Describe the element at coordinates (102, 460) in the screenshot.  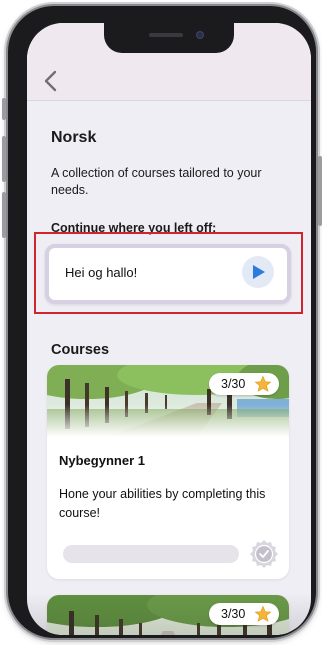
I see `course-title: Nybegynner 1` at that location.